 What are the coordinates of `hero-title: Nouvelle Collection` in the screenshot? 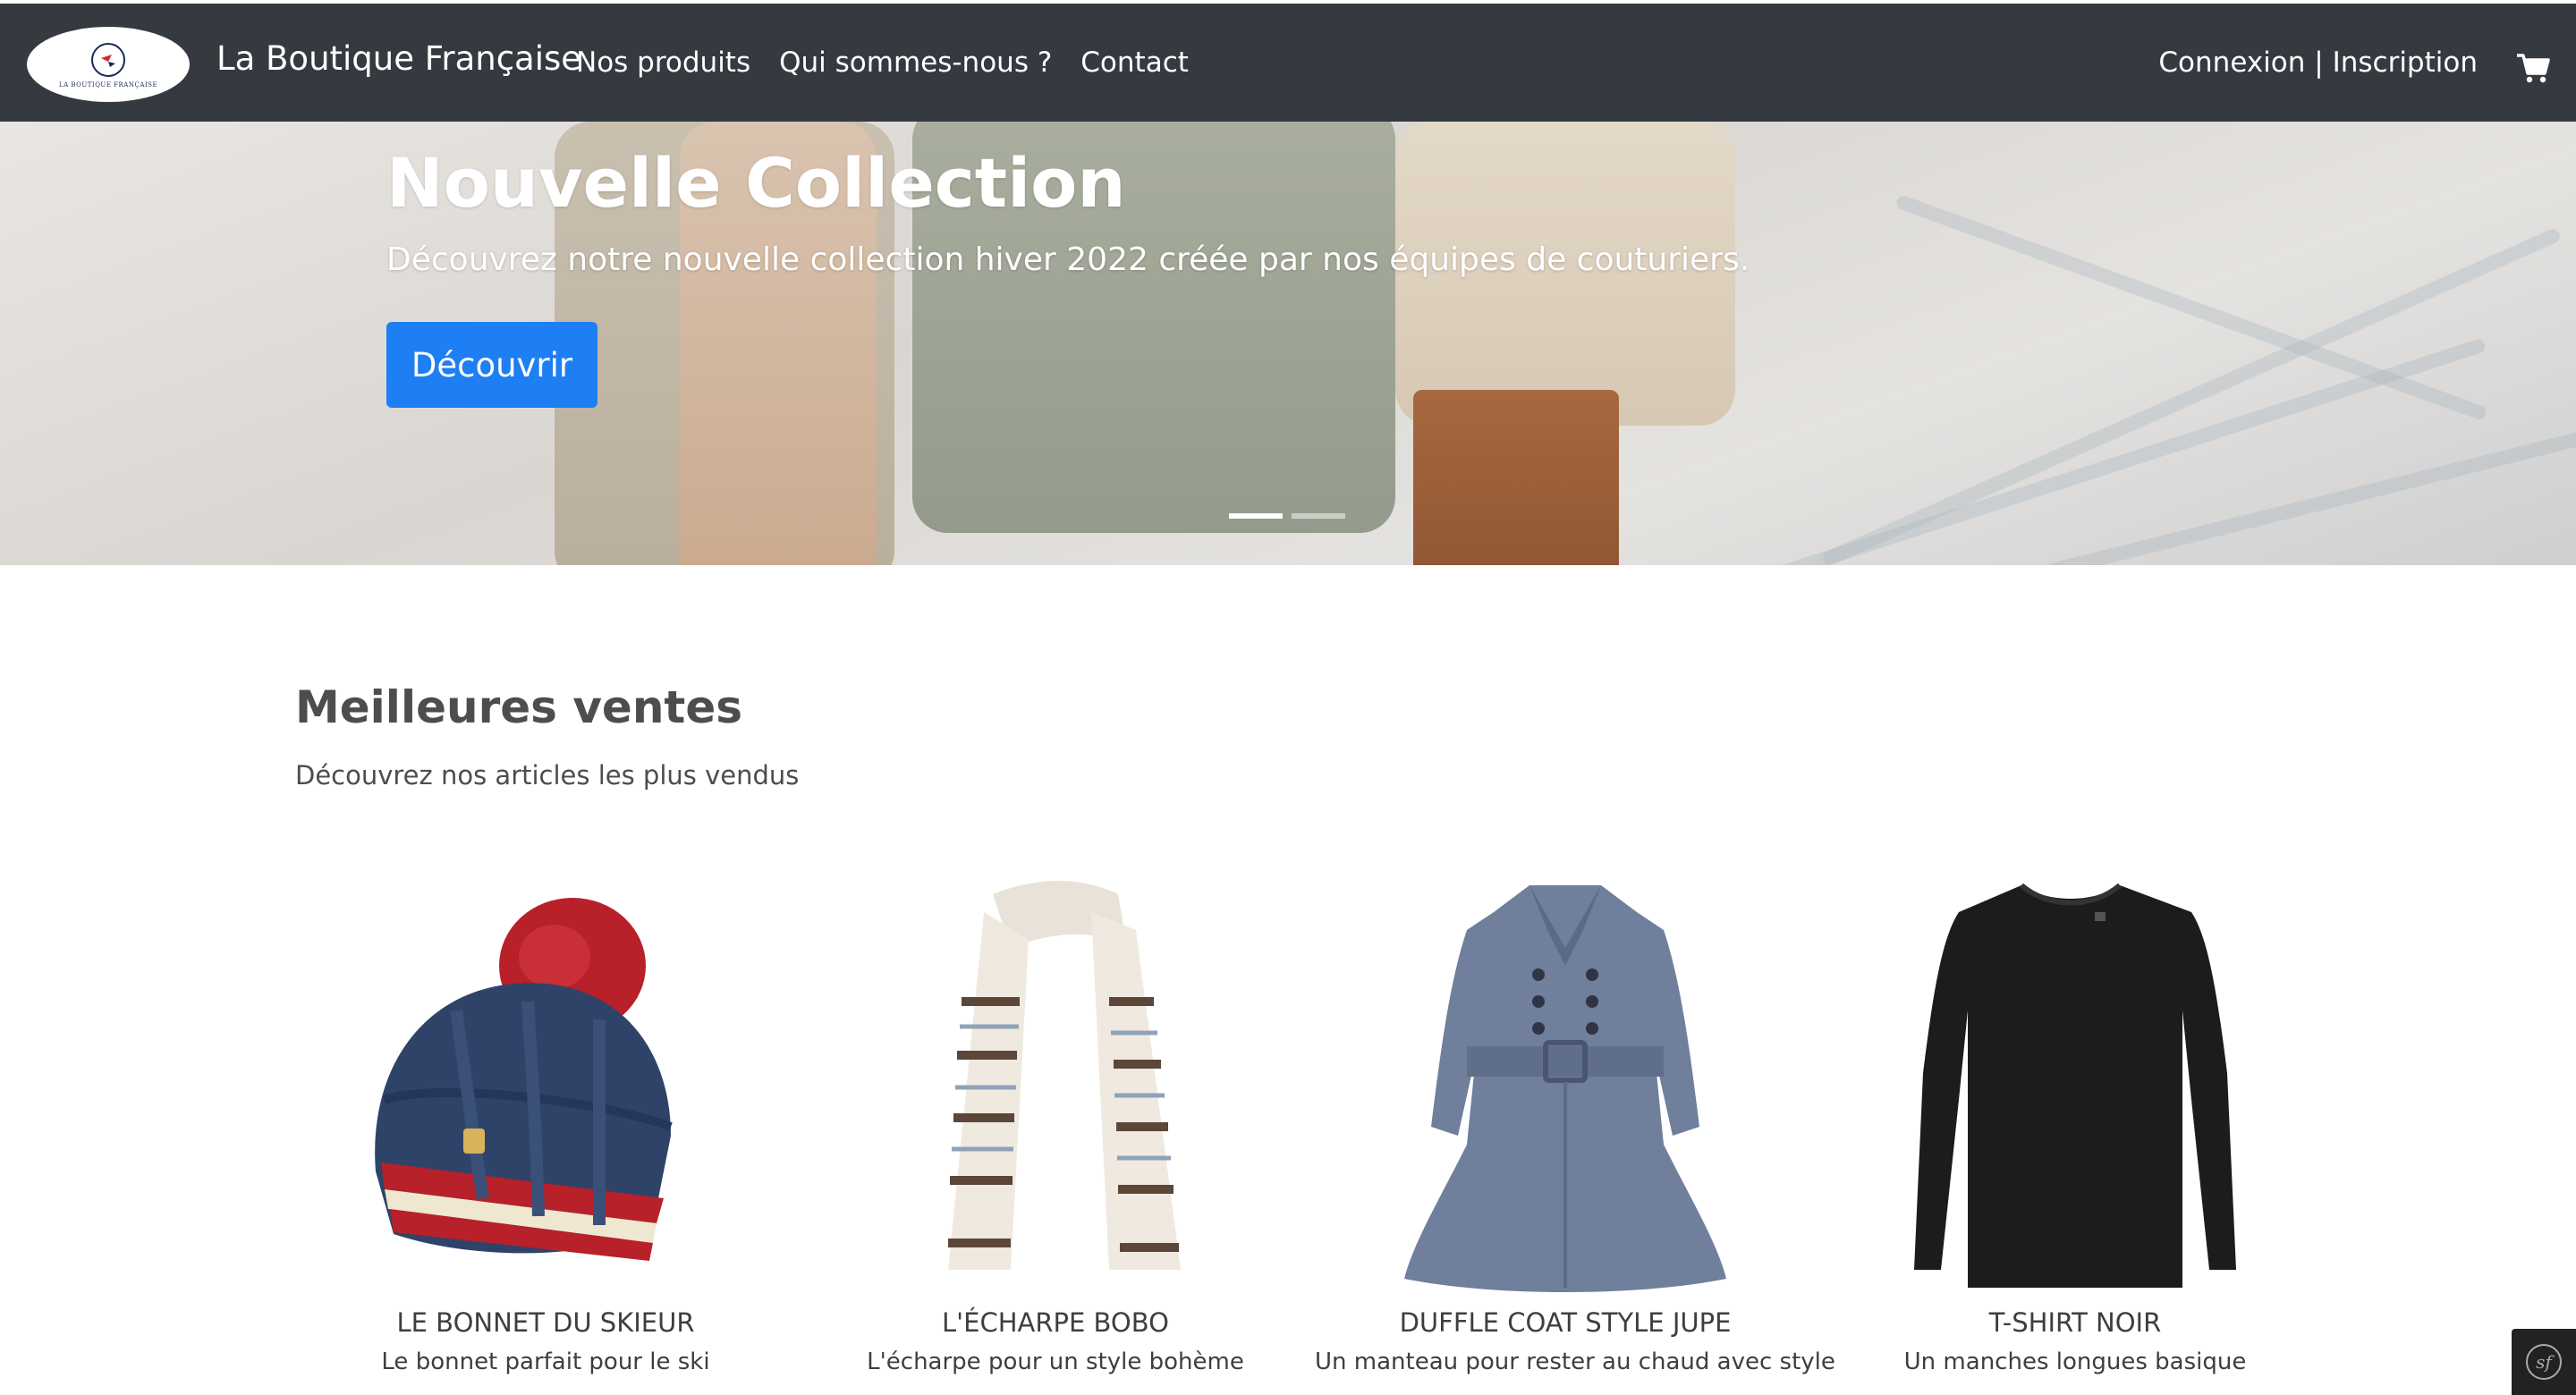 It's located at (756, 183).